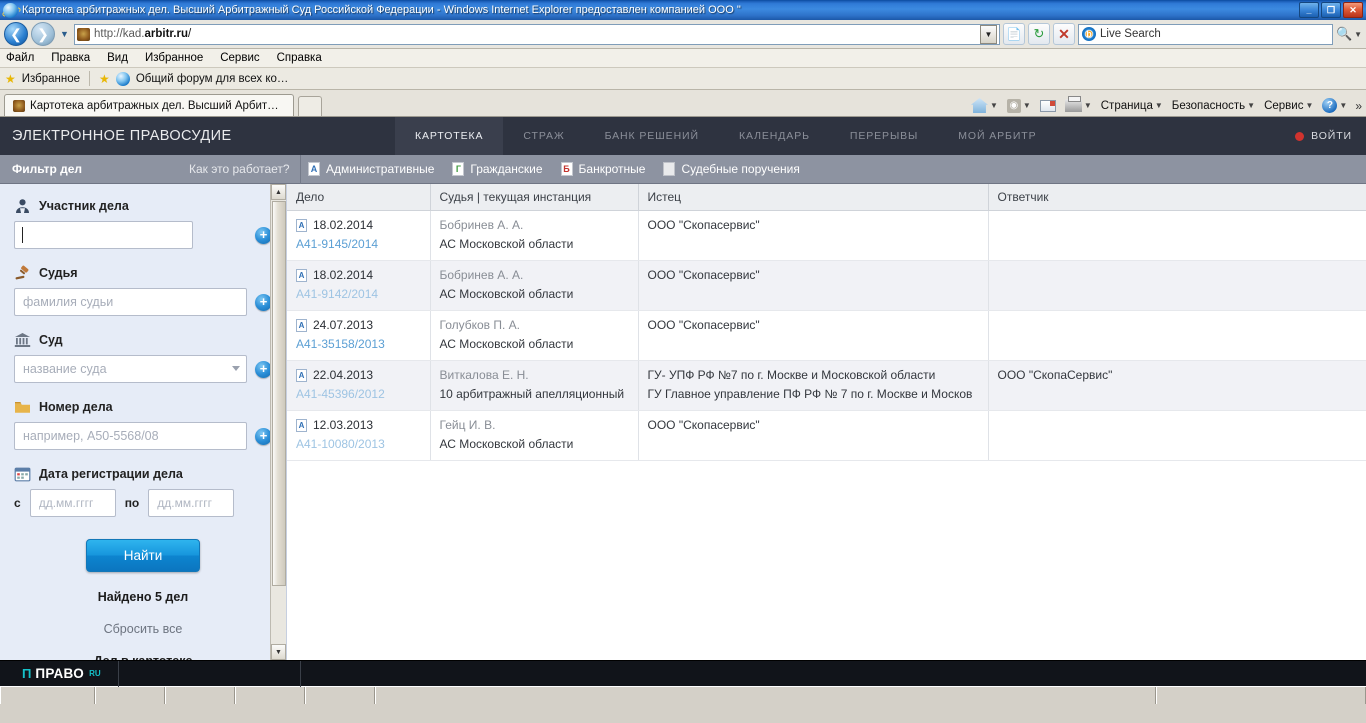 The height and width of the screenshot is (723, 1366). I want to click on login-button: ВОЙТИ, so click(1323, 136).